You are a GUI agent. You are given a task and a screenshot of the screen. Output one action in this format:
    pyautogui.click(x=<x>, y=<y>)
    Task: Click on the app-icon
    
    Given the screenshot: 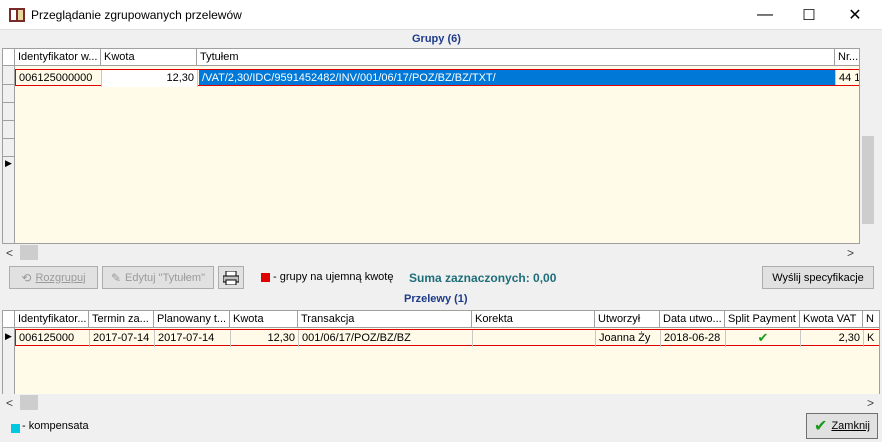 What is the action you would take?
    pyautogui.click(x=17, y=15)
    